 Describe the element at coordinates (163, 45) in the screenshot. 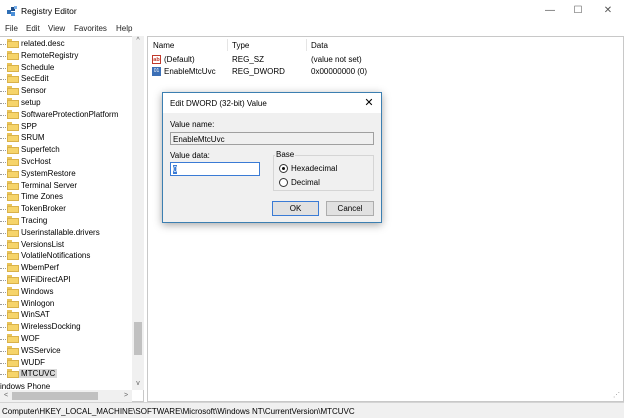

I see `column-header-name: Name` at that location.